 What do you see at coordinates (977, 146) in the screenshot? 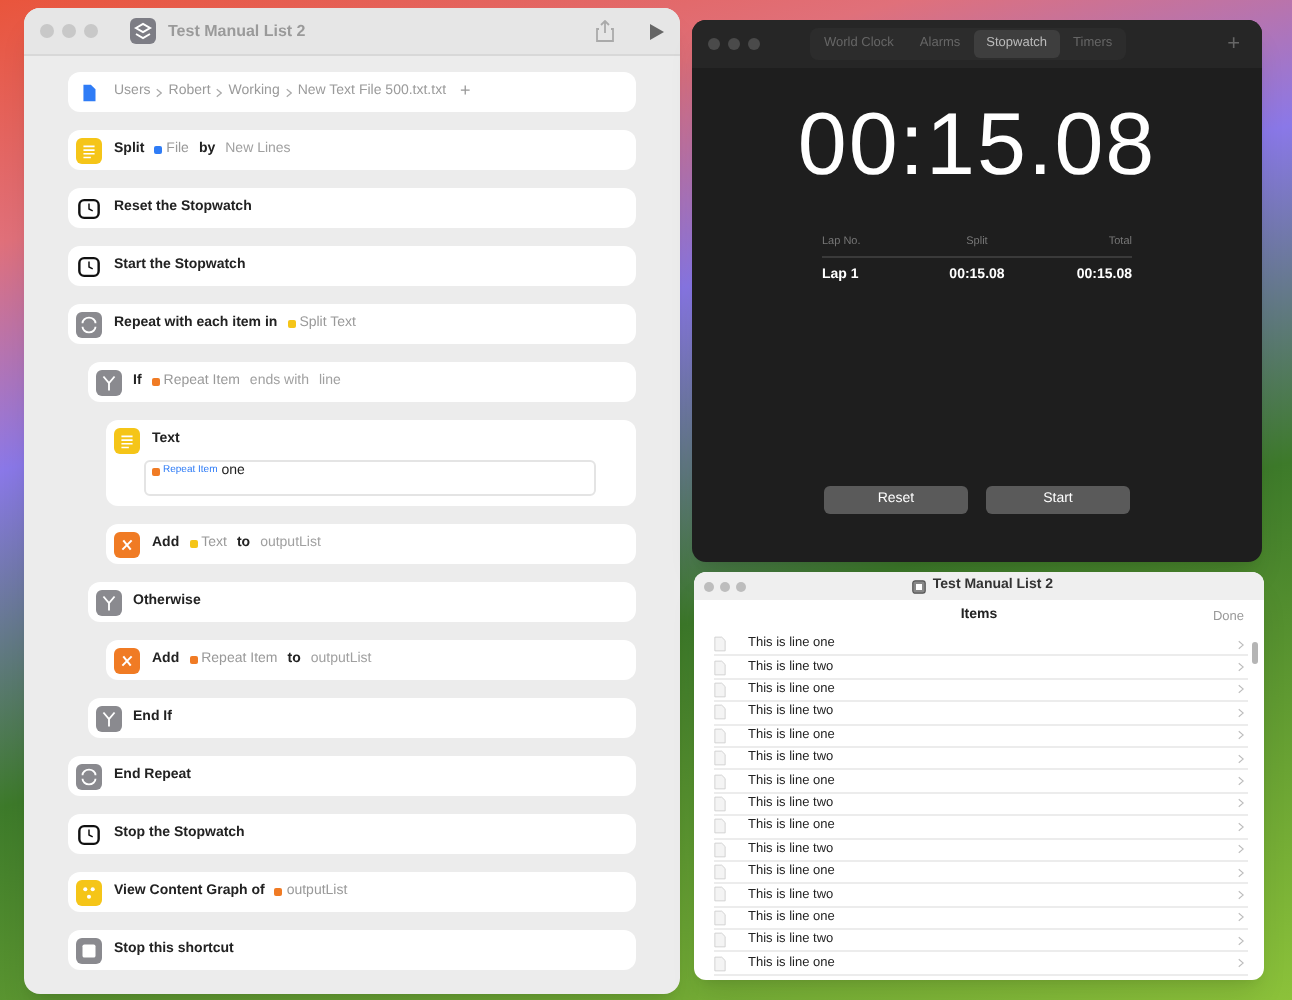
I see `stopwatch-time: 00:15.08` at bounding box center [977, 146].